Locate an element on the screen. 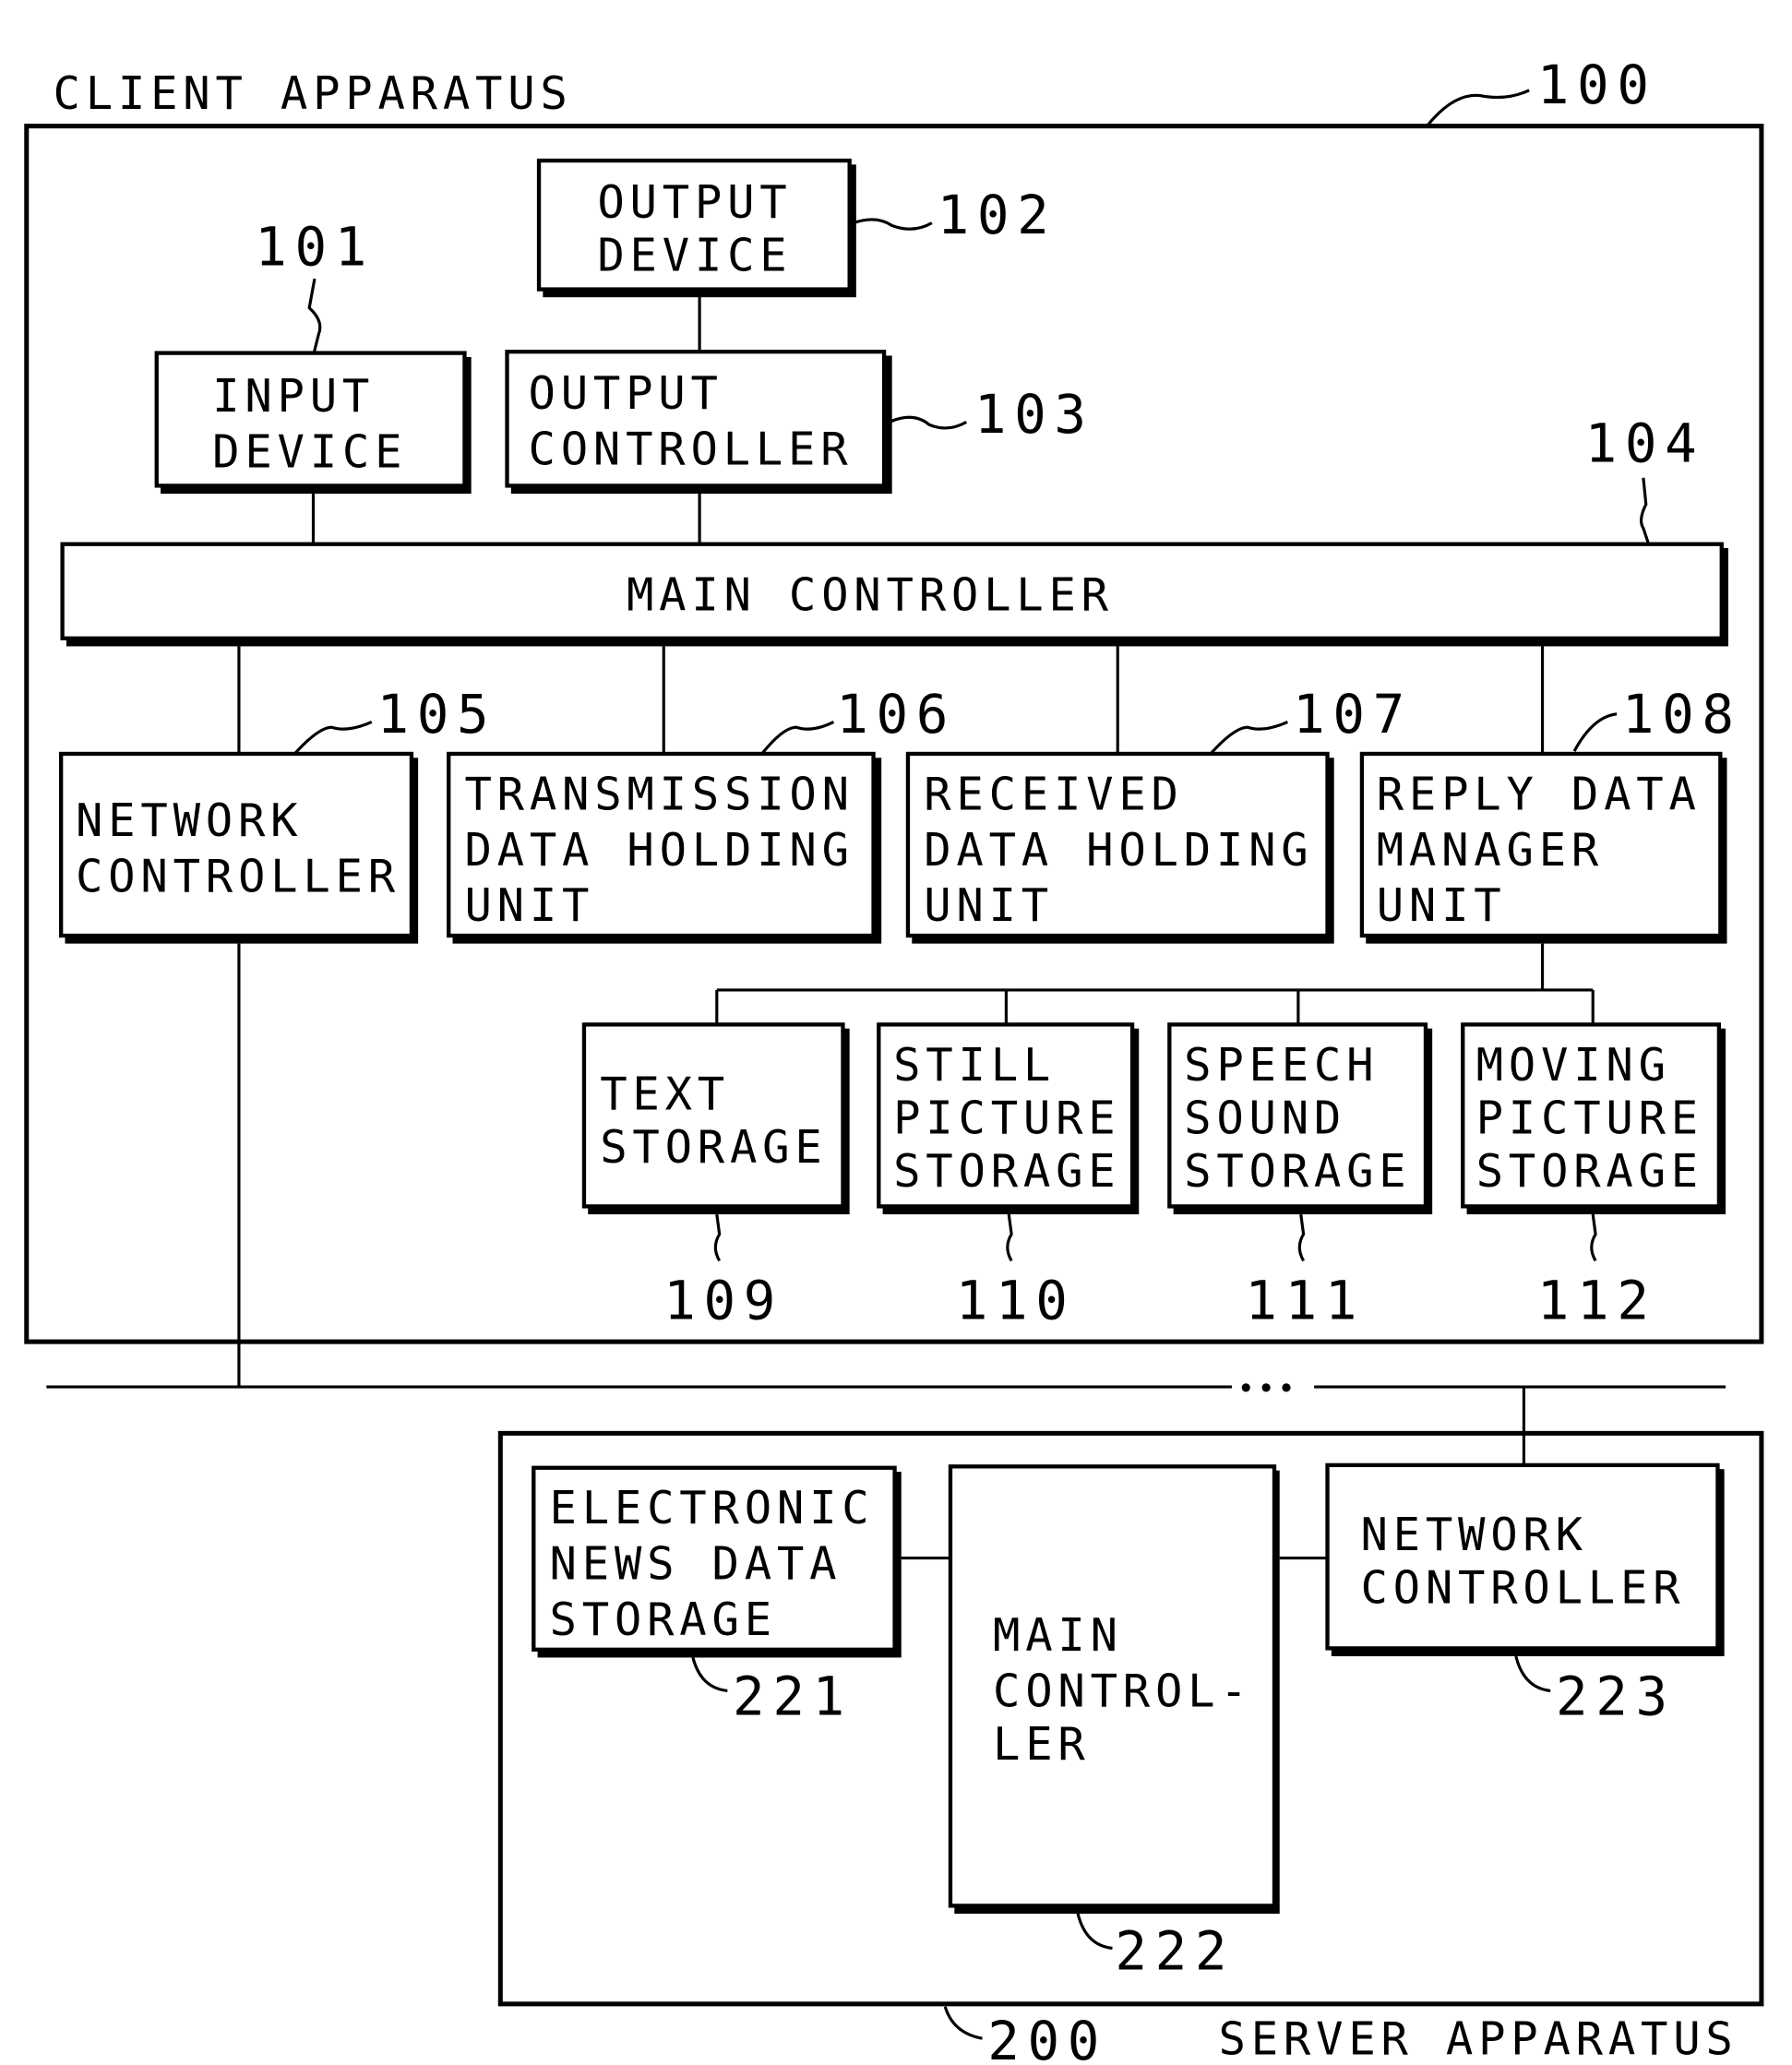 The width and height of the screenshot is (1792, 2065). ref-223: 223 is located at coordinates (1616, 1696).